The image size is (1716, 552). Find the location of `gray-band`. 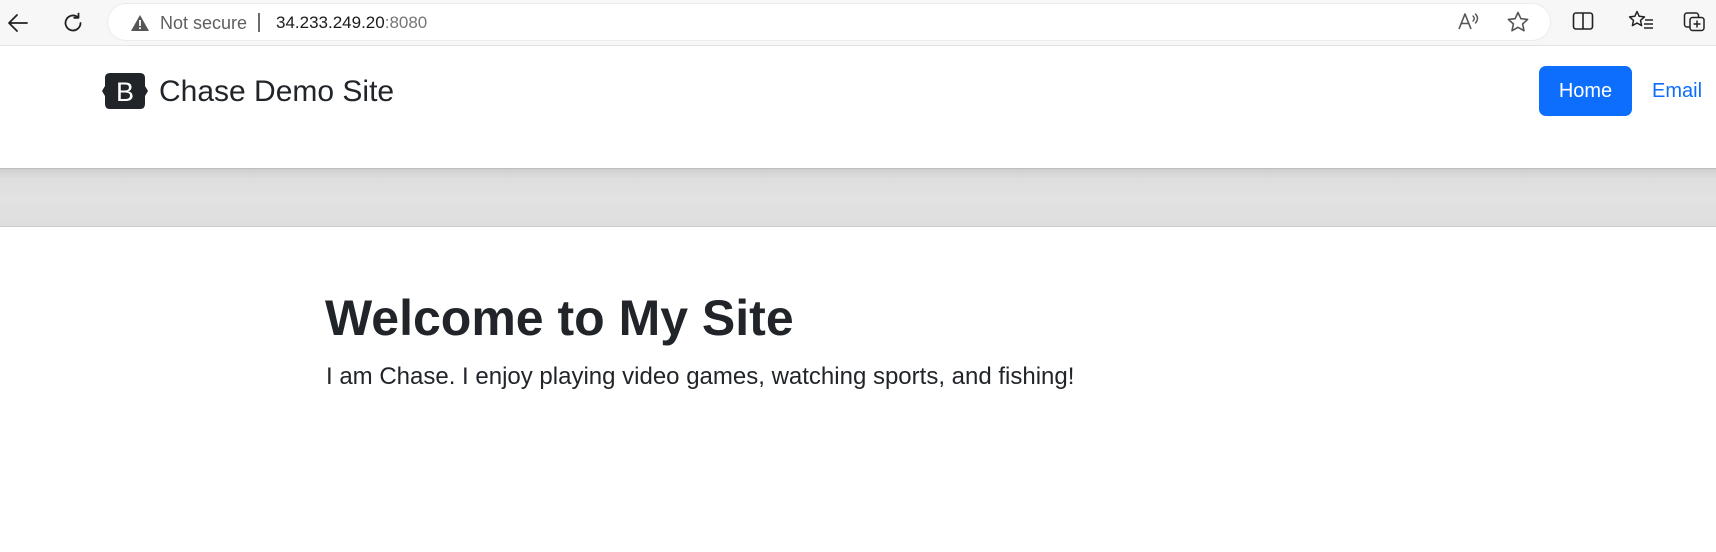

gray-band is located at coordinates (858, 197).